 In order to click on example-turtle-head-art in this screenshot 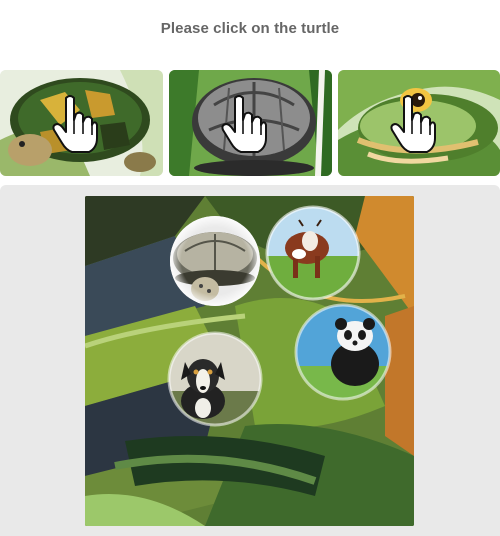, I will do `click(419, 123)`.